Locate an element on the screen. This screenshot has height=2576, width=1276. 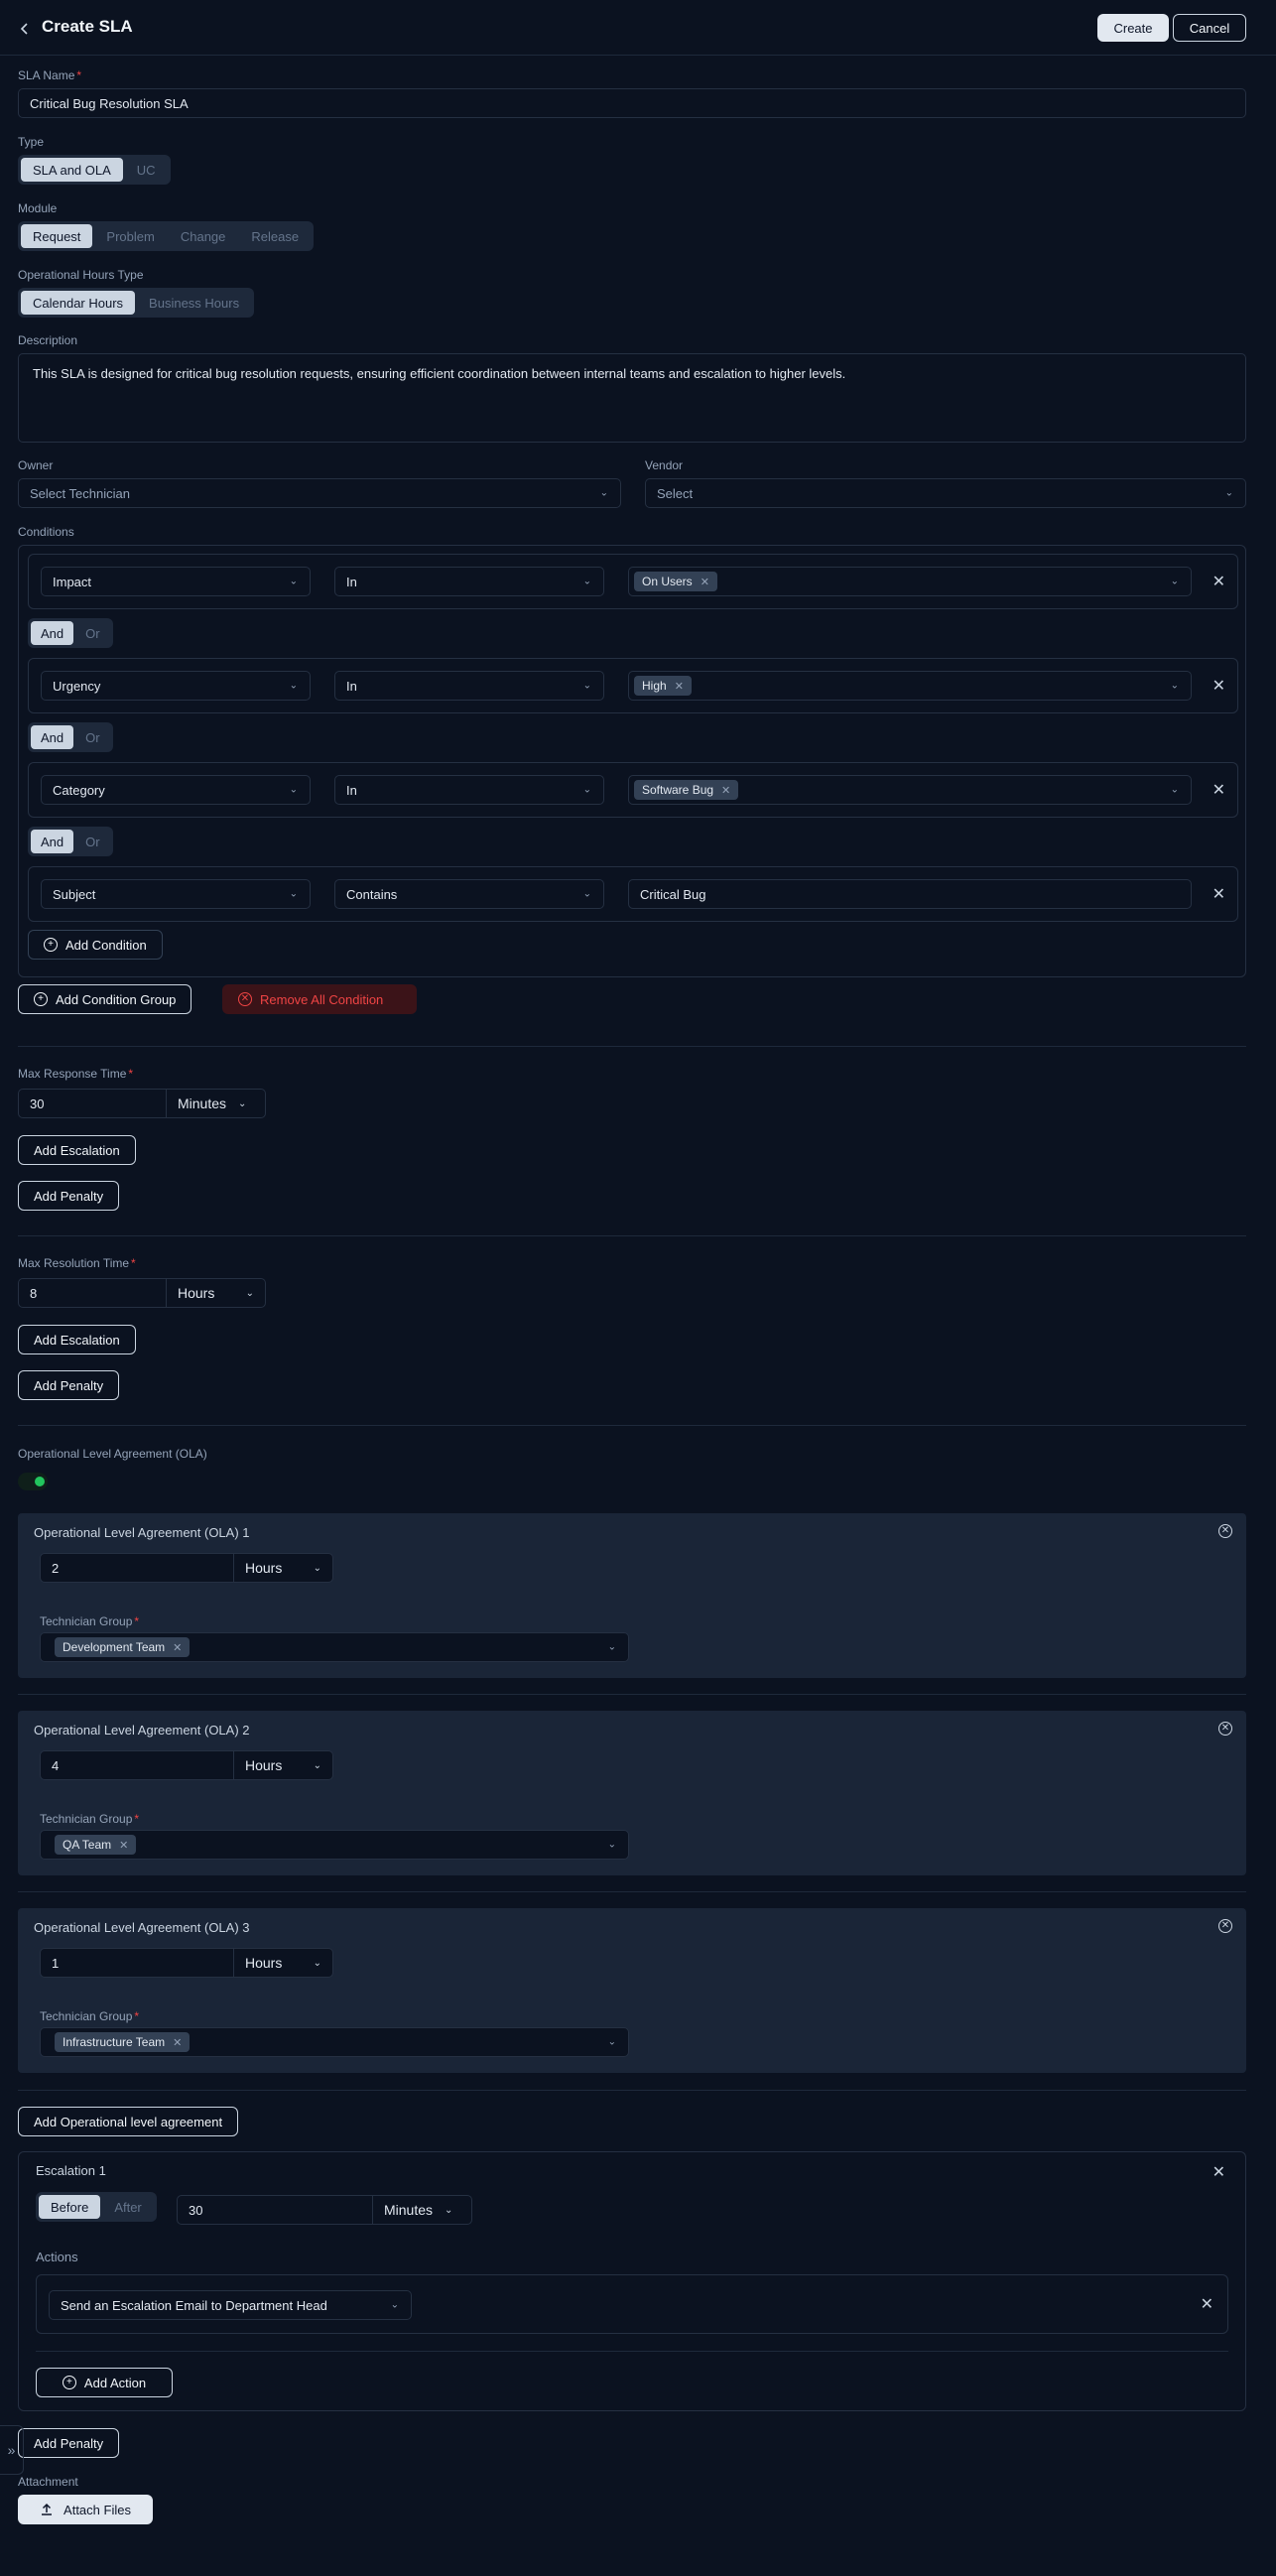
condition-field-select: Urgency ⌄ is located at coordinates (176, 686).